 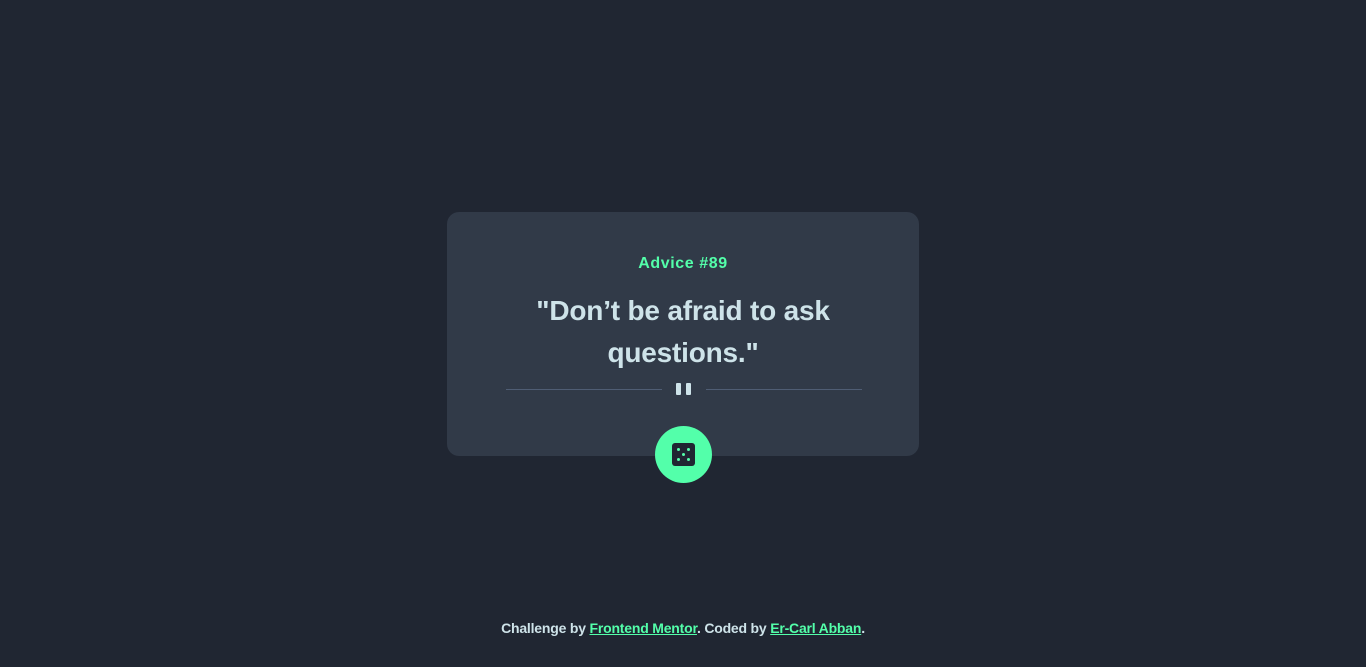 What do you see at coordinates (683, 263) in the screenshot?
I see `advice-number: Advice #89` at bounding box center [683, 263].